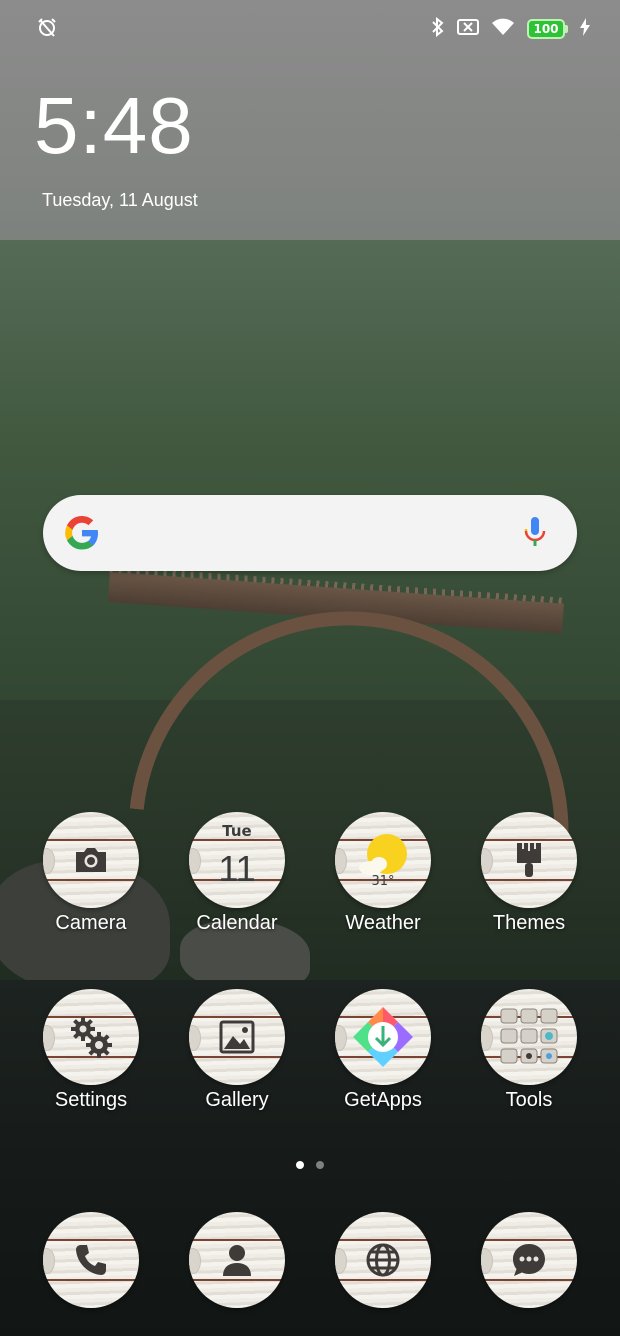  What do you see at coordinates (237, 831) in the screenshot?
I see `calendar-day: Tue` at bounding box center [237, 831].